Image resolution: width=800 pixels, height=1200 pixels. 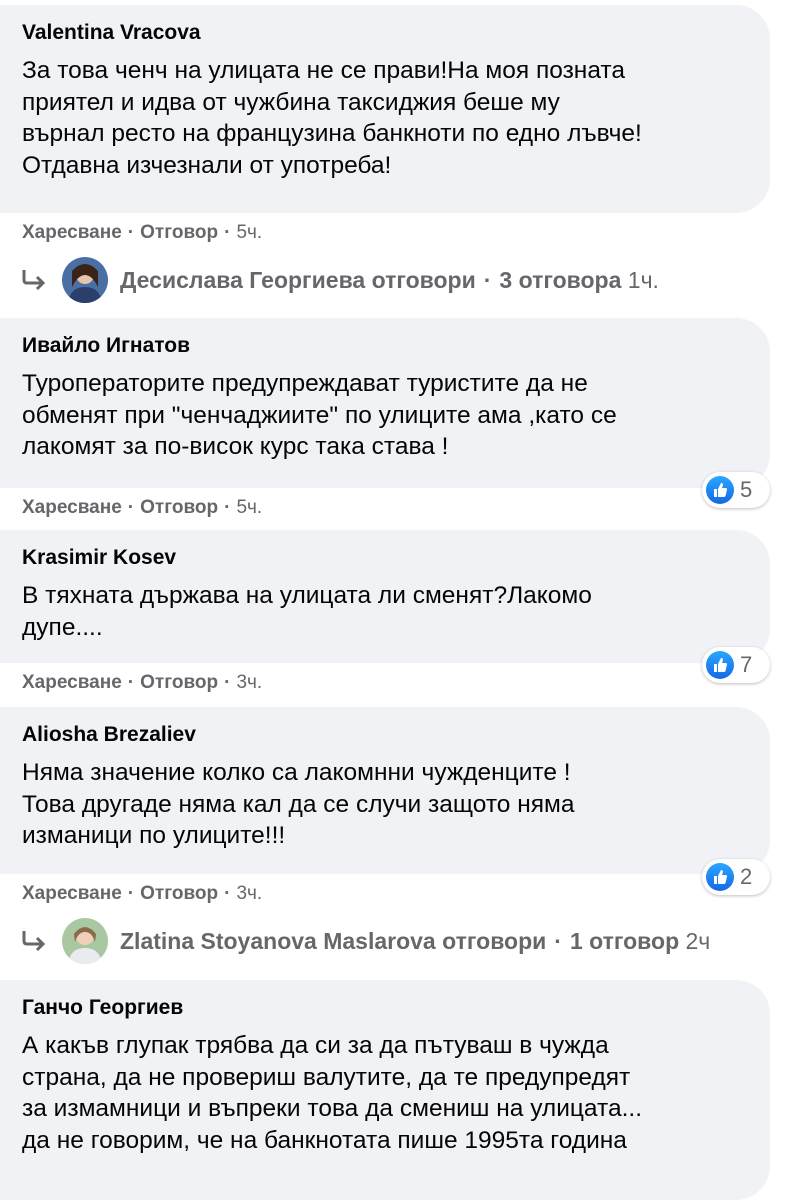 What do you see at coordinates (109, 735) in the screenshot?
I see `comment-author: Aliosha Brezaliev` at bounding box center [109, 735].